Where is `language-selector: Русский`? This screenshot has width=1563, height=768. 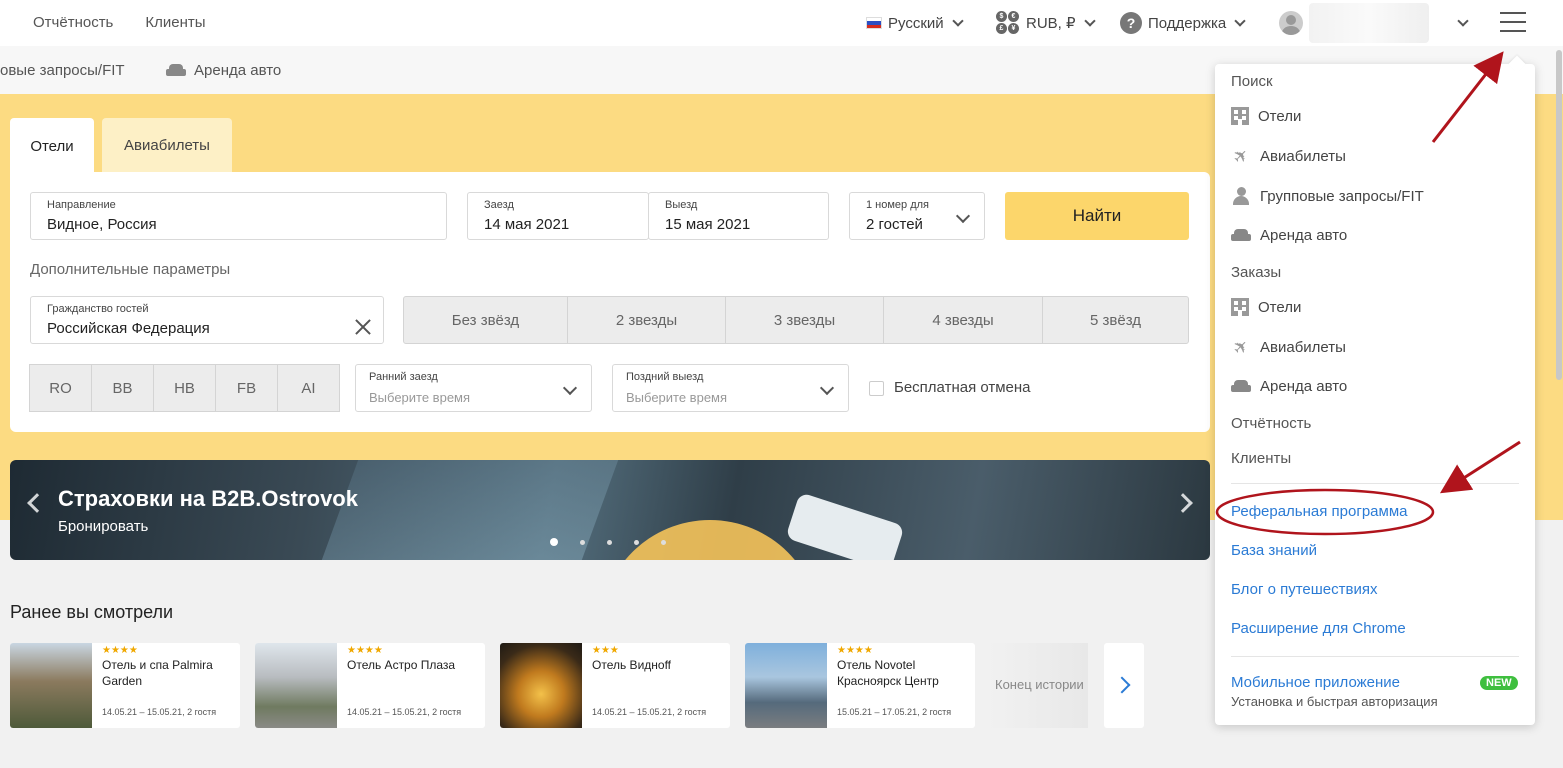 language-selector: Русский is located at coordinates (915, 23).